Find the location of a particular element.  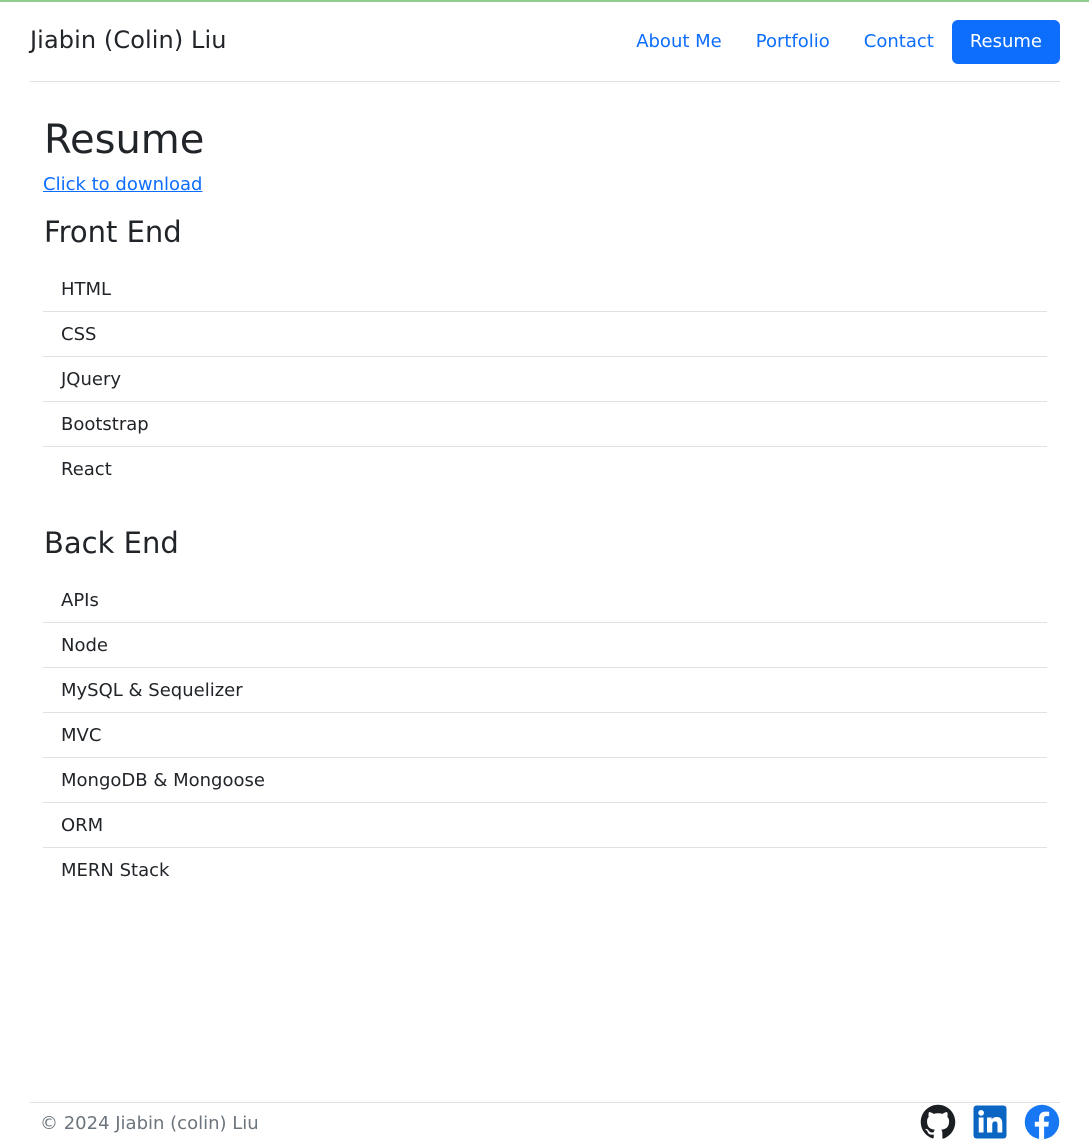

github-icon is located at coordinates (938, 1122).